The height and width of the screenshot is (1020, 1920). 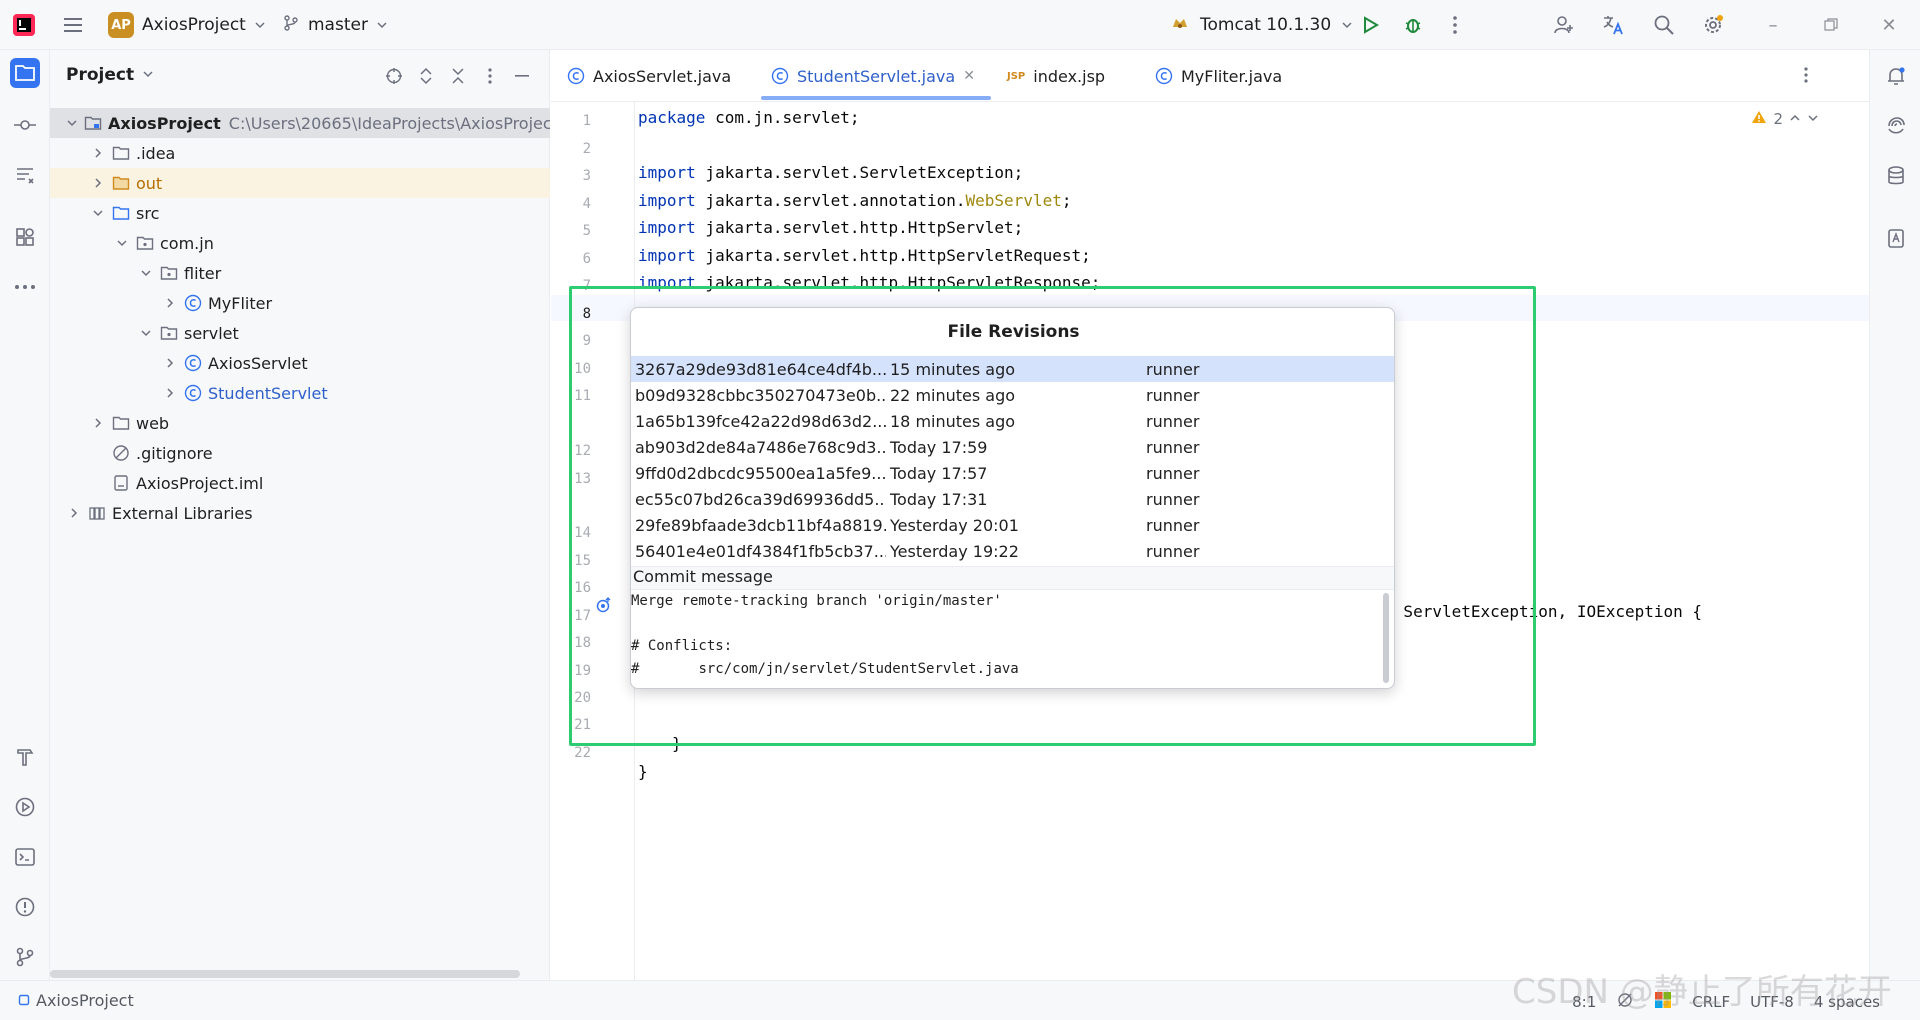 I want to click on tree-item: out, so click(x=300, y=183).